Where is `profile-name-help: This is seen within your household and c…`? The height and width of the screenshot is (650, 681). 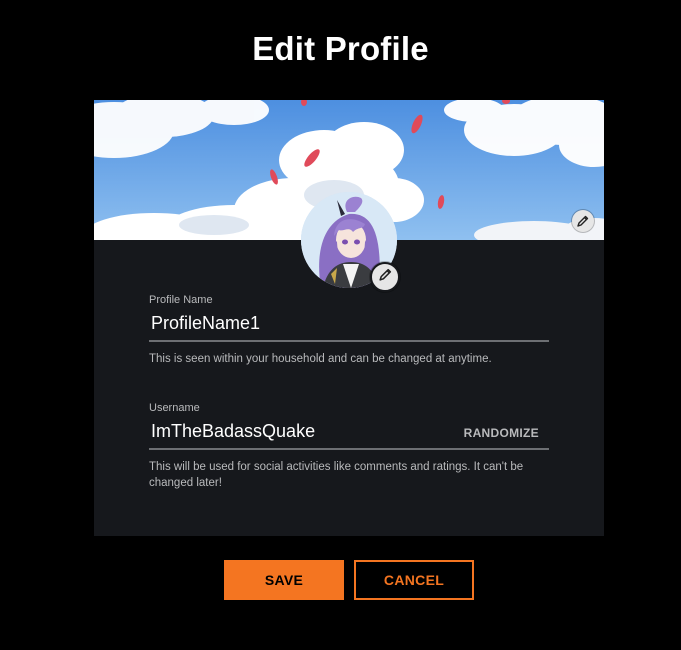
profile-name-help: This is seen within your household and c… is located at coordinates (320, 359).